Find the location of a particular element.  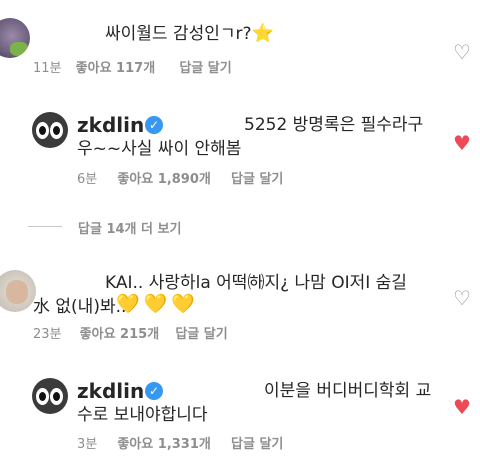

view-more-replies-button: 답글 14개 더 보기 is located at coordinates (129, 227).